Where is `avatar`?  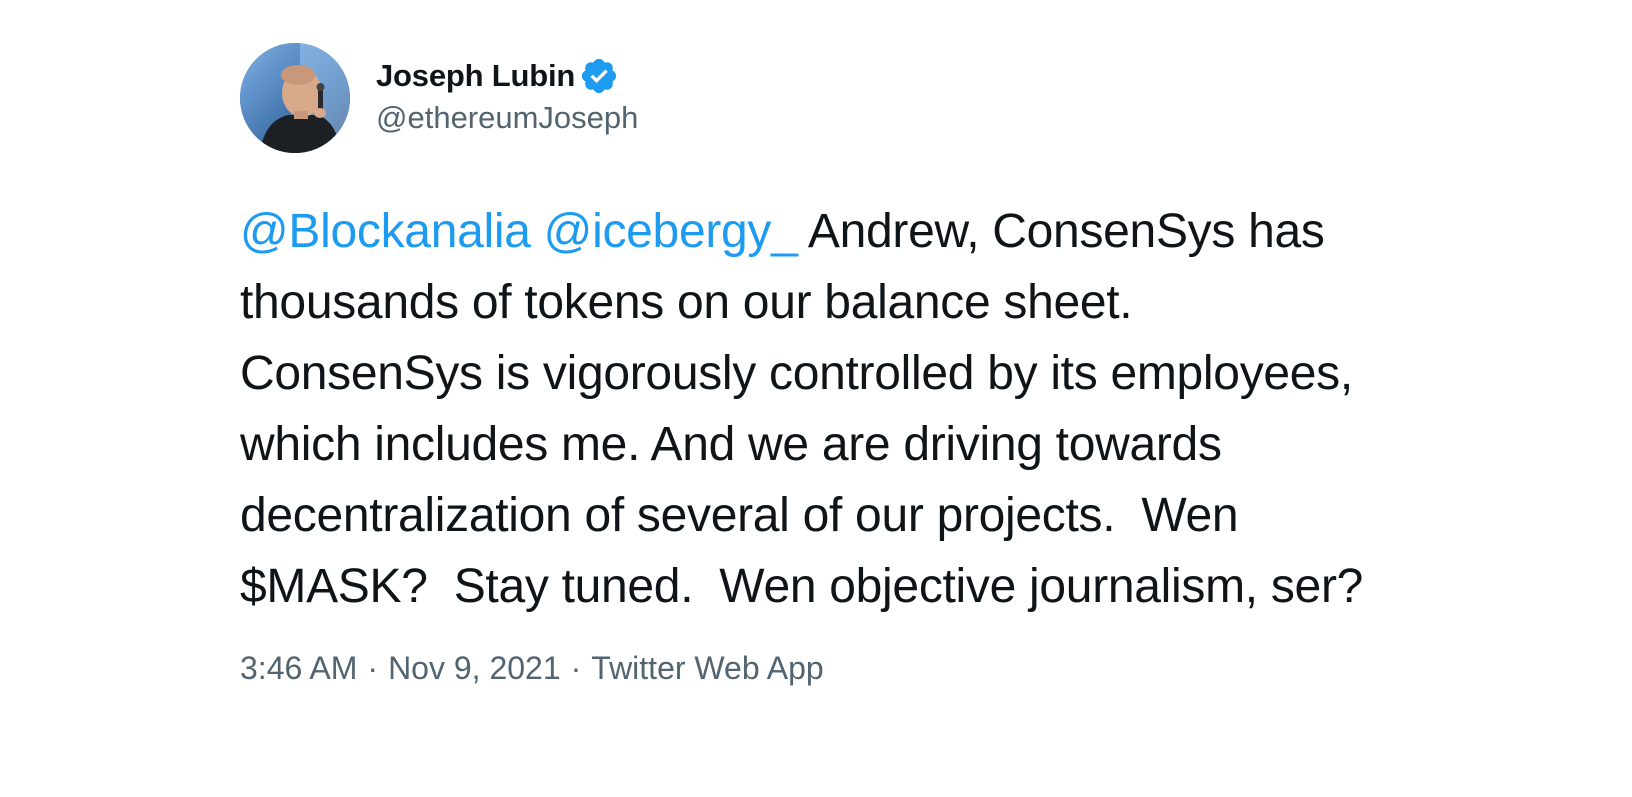
avatar is located at coordinates (295, 98).